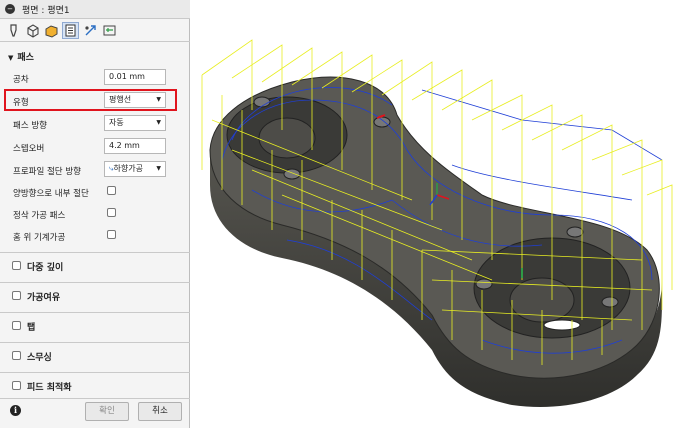  I want to click on passes-icon, so click(70, 30).